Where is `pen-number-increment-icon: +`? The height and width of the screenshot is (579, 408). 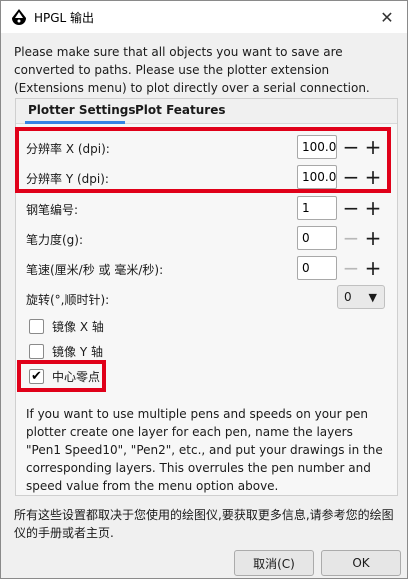
pen-number-increment-icon: + is located at coordinates (373, 208).